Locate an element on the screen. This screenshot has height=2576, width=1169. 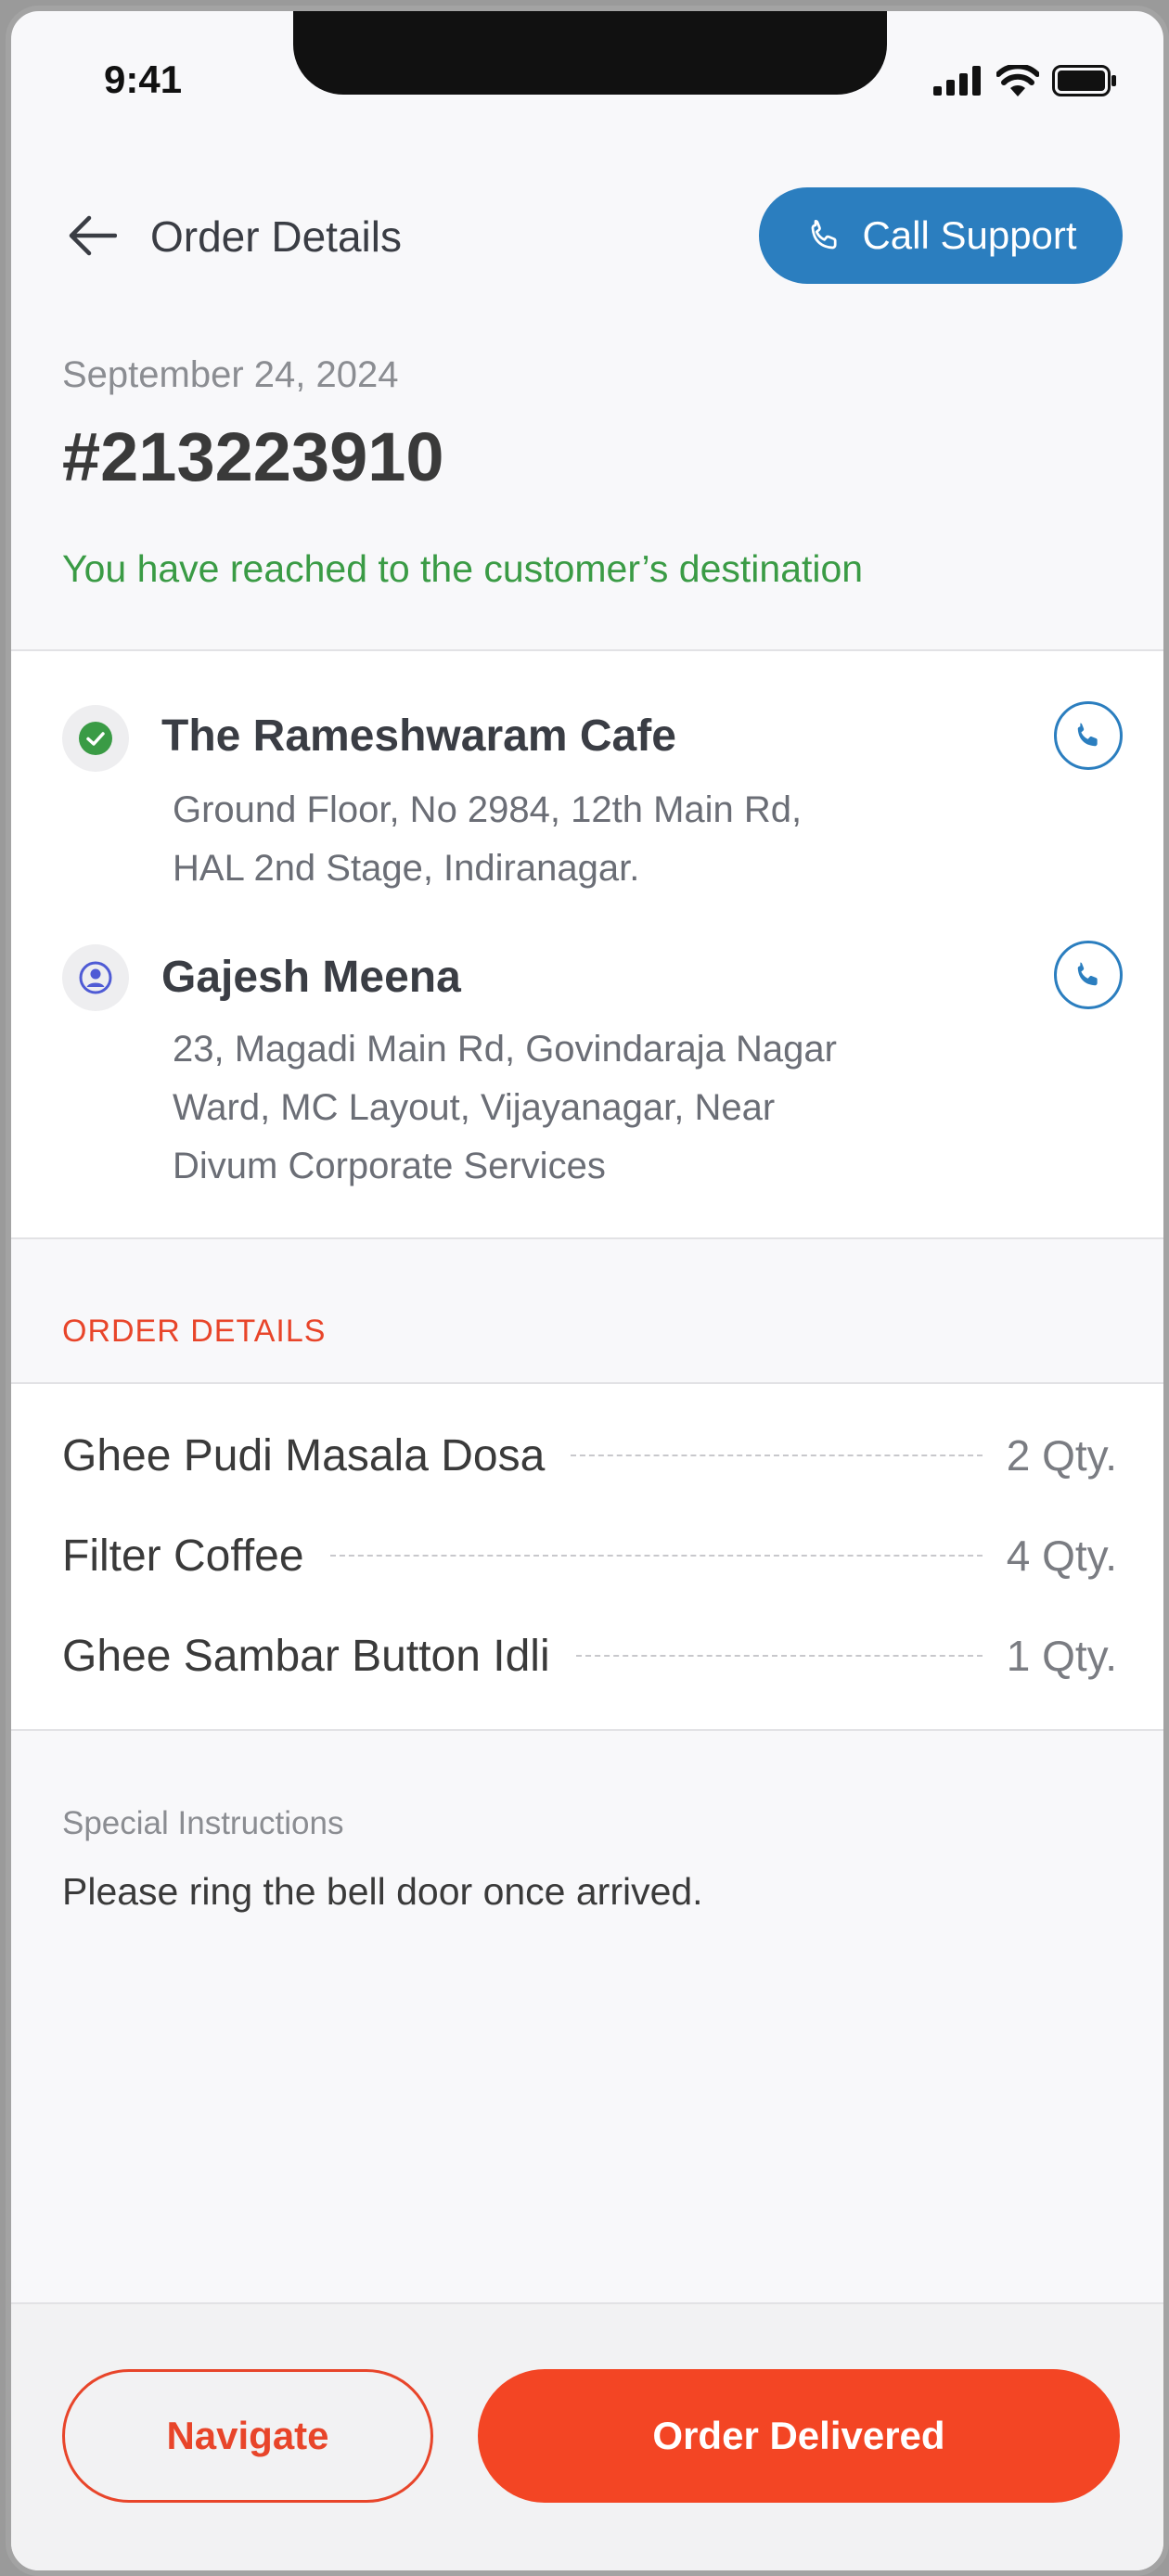
customer-address-line: 23, Magadi Main Rd, Govindaraja Nagar is located at coordinates (505, 1049).